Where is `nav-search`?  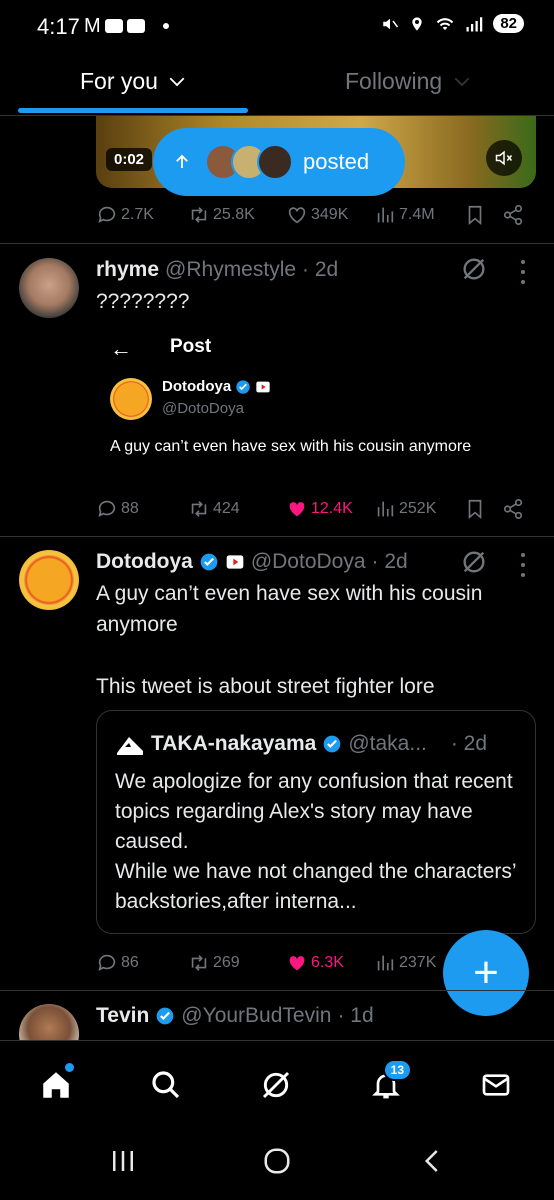
nav-search is located at coordinates (166, 1085).